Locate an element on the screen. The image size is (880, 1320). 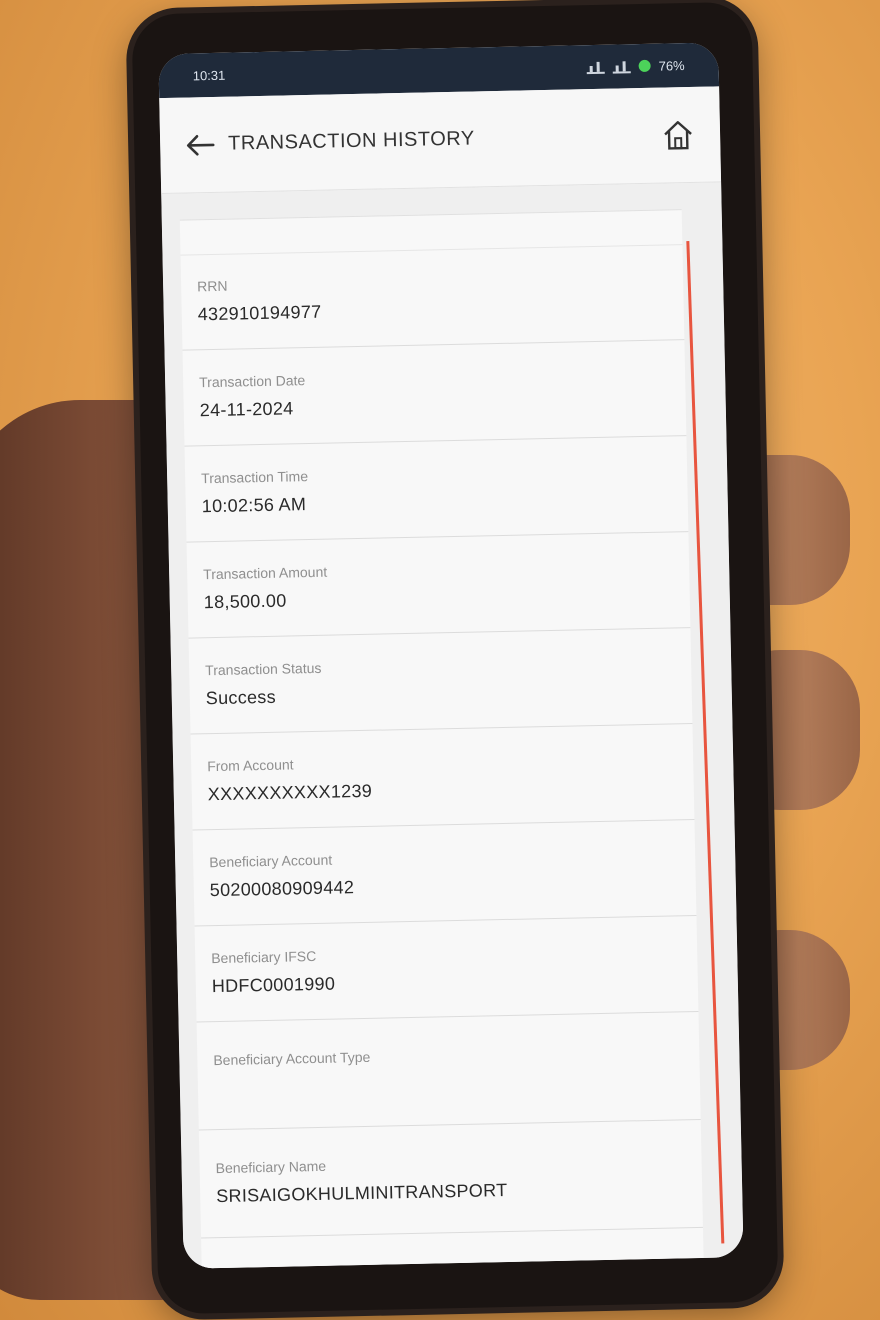
back-button is located at coordinates (200, 144).